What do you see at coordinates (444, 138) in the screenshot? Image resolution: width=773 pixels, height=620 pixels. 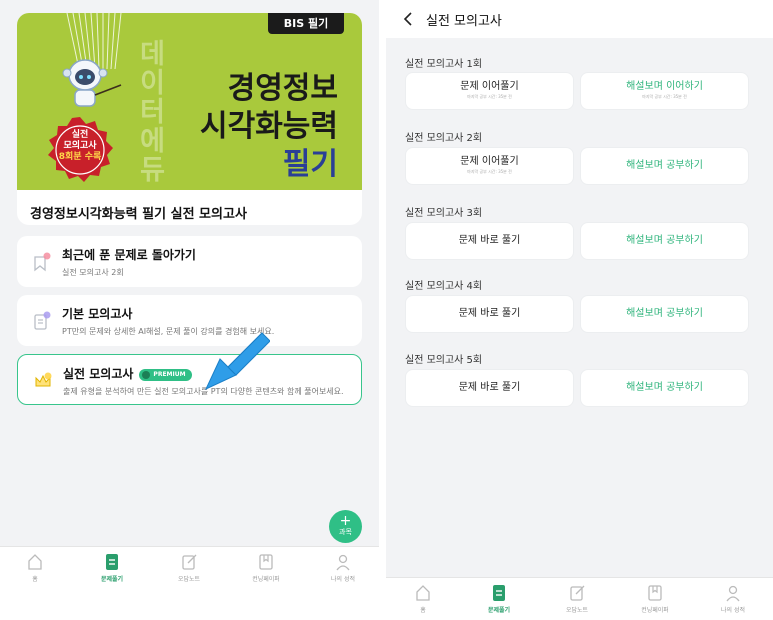 I see `exam-round-label: 실전 모의고사 2회` at bounding box center [444, 138].